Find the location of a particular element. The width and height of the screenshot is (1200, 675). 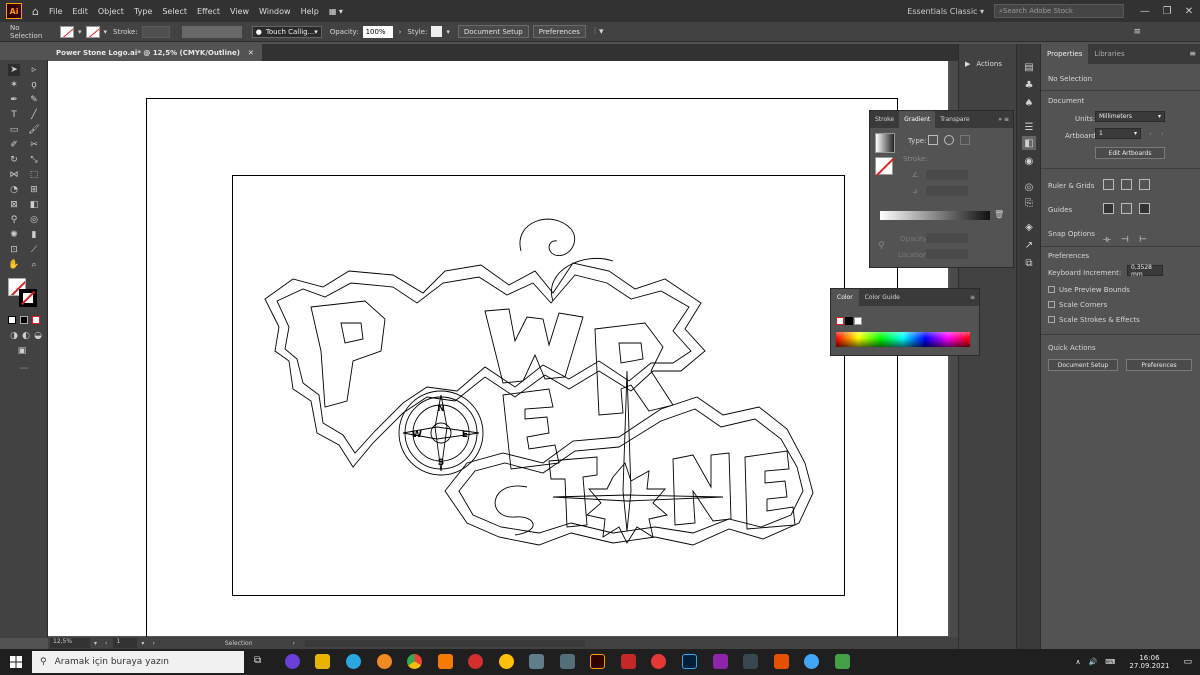

close-window-button: ✕ is located at coordinates (1189, 11).